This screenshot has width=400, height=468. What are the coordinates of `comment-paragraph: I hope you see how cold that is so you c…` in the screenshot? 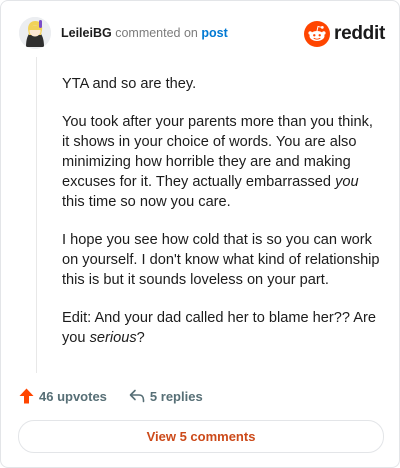 It's located at (221, 260).